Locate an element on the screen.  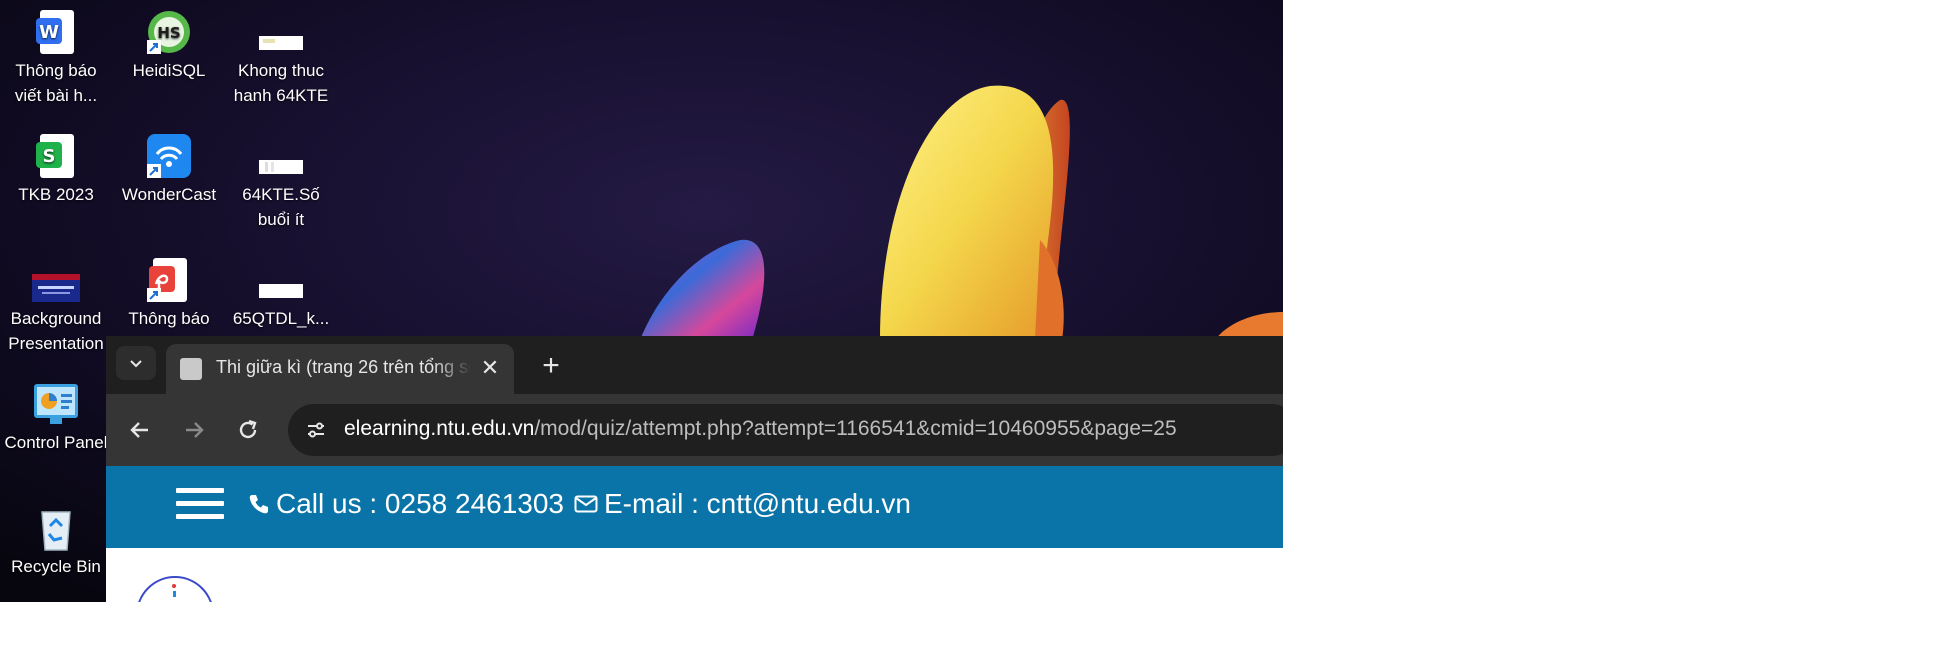
chevron-down-icon is located at coordinates (136, 364).